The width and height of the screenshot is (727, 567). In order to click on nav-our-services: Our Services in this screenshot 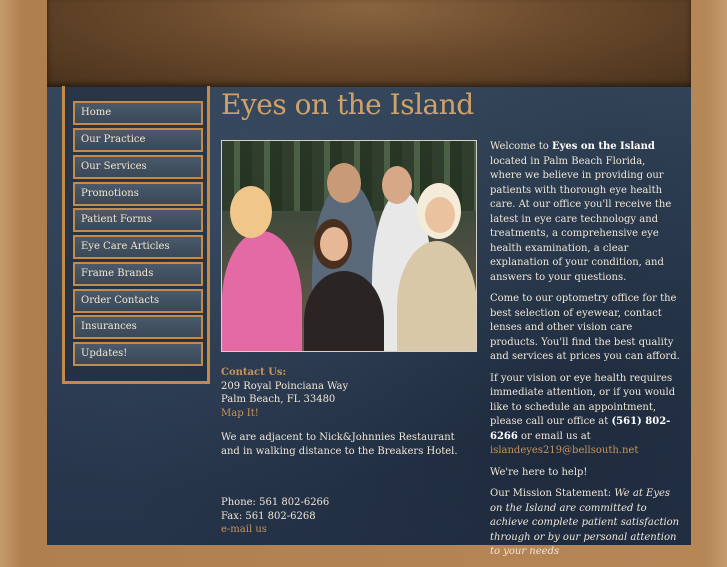, I will do `click(138, 167)`.